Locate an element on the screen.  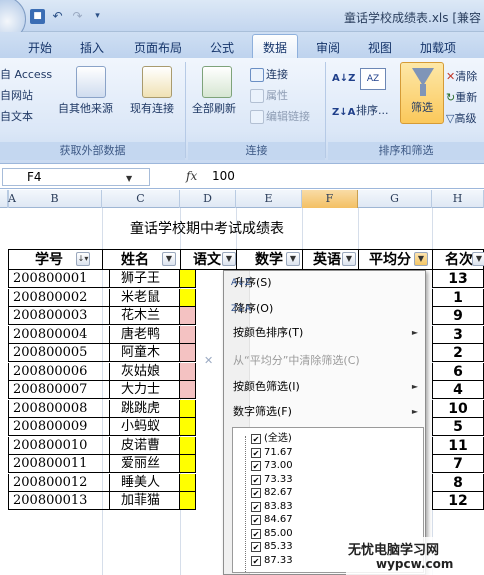
column-header-f: F is located at coordinates (330, 199).